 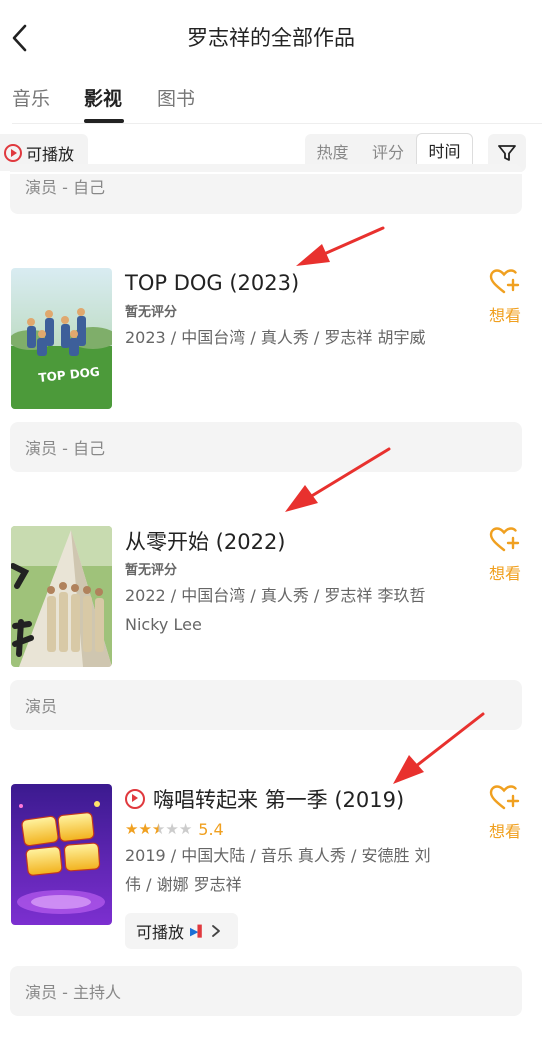 I want to click on tab-books: 图书, so click(x=176, y=97).